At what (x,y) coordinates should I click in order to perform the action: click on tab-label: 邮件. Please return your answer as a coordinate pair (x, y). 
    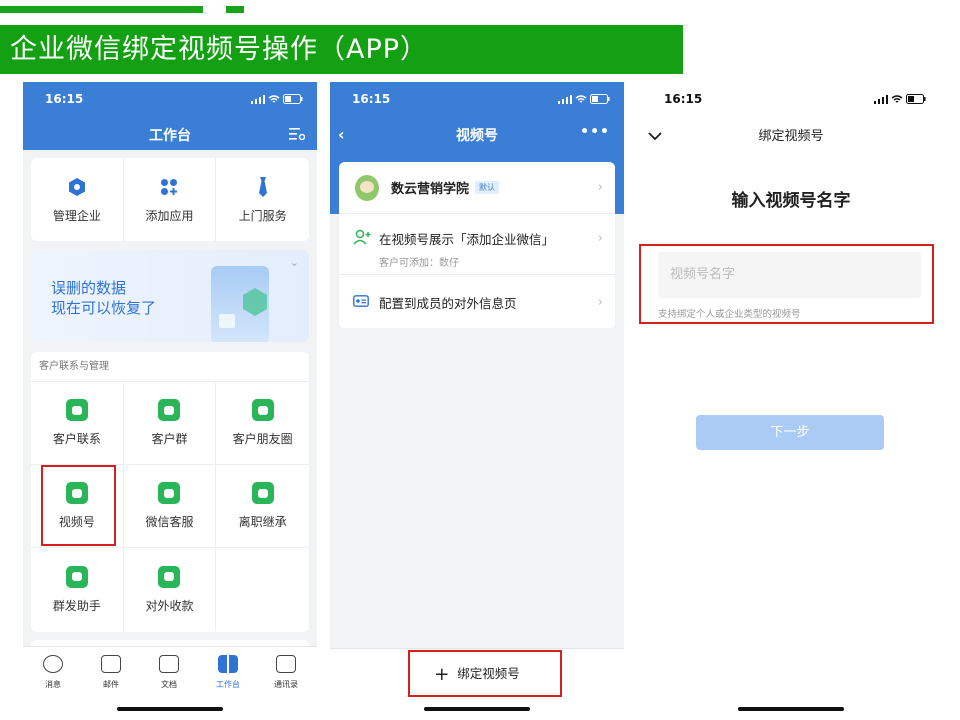
    Looking at the image, I should click on (111, 684).